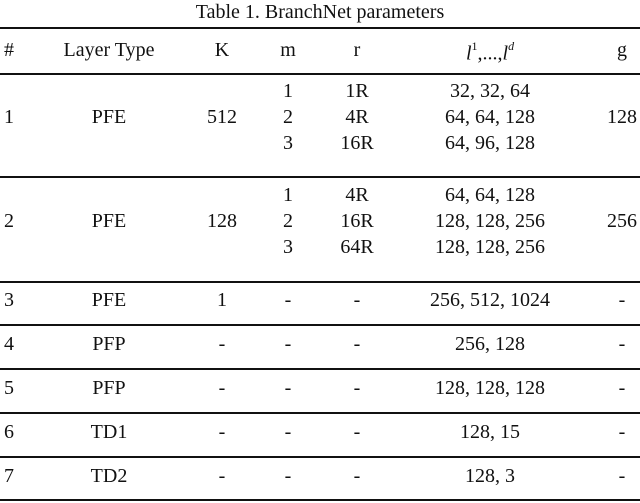  I want to click on cell-g: 256, so click(622, 221).